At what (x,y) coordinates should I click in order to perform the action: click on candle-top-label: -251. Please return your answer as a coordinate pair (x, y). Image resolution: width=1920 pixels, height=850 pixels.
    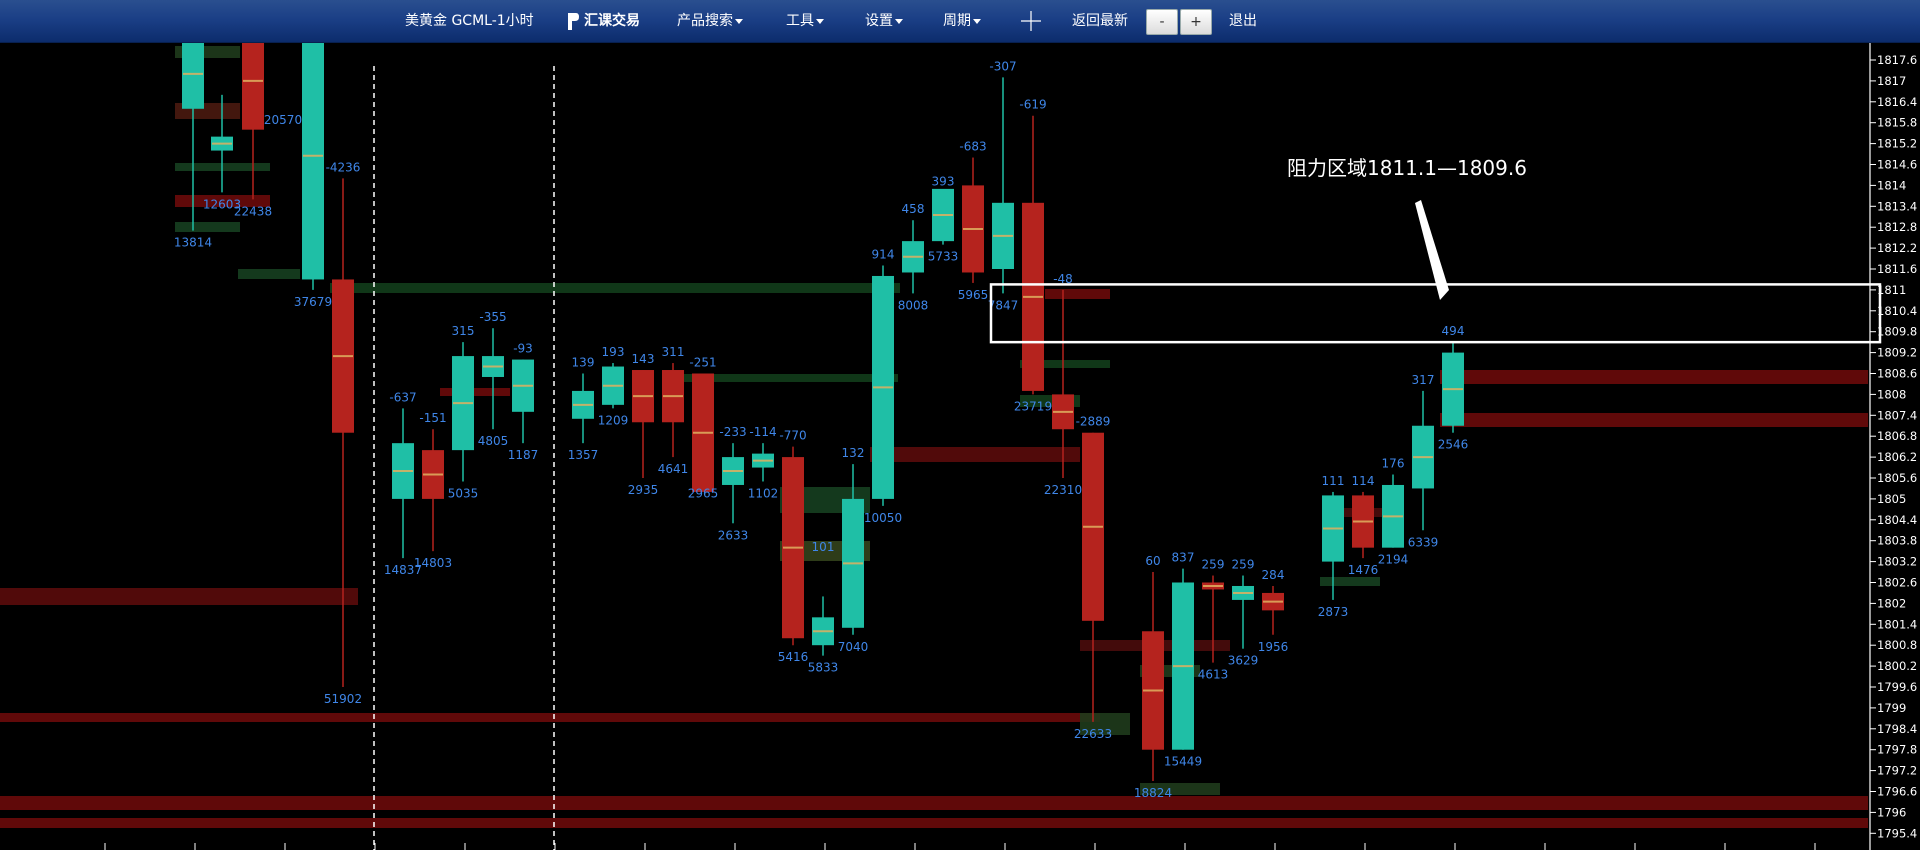
    Looking at the image, I should click on (702, 363).